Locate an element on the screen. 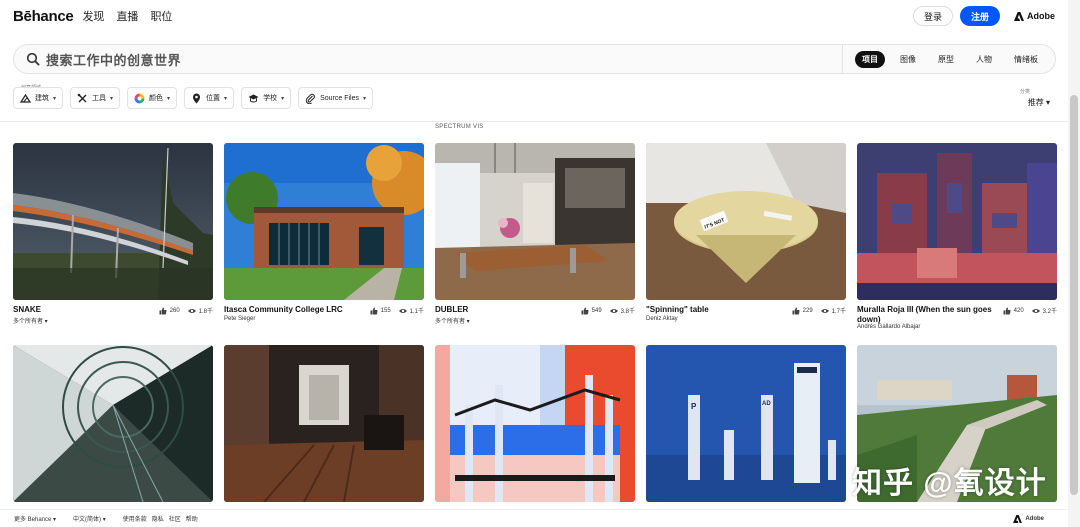 The image size is (1080, 527). project-title: SNAKE is located at coordinates (81, 310).